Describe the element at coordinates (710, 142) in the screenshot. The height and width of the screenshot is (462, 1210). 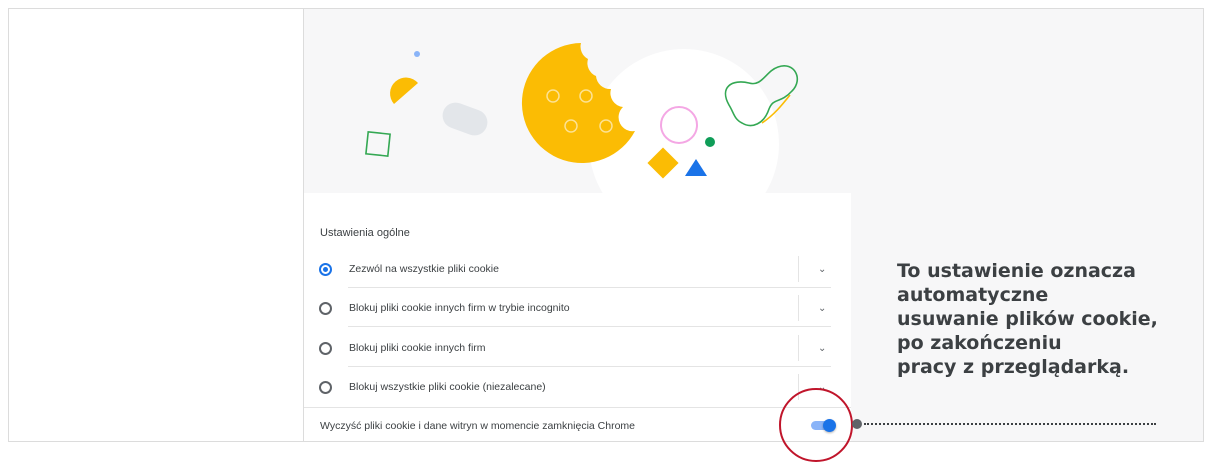
I see `green-dot` at that location.